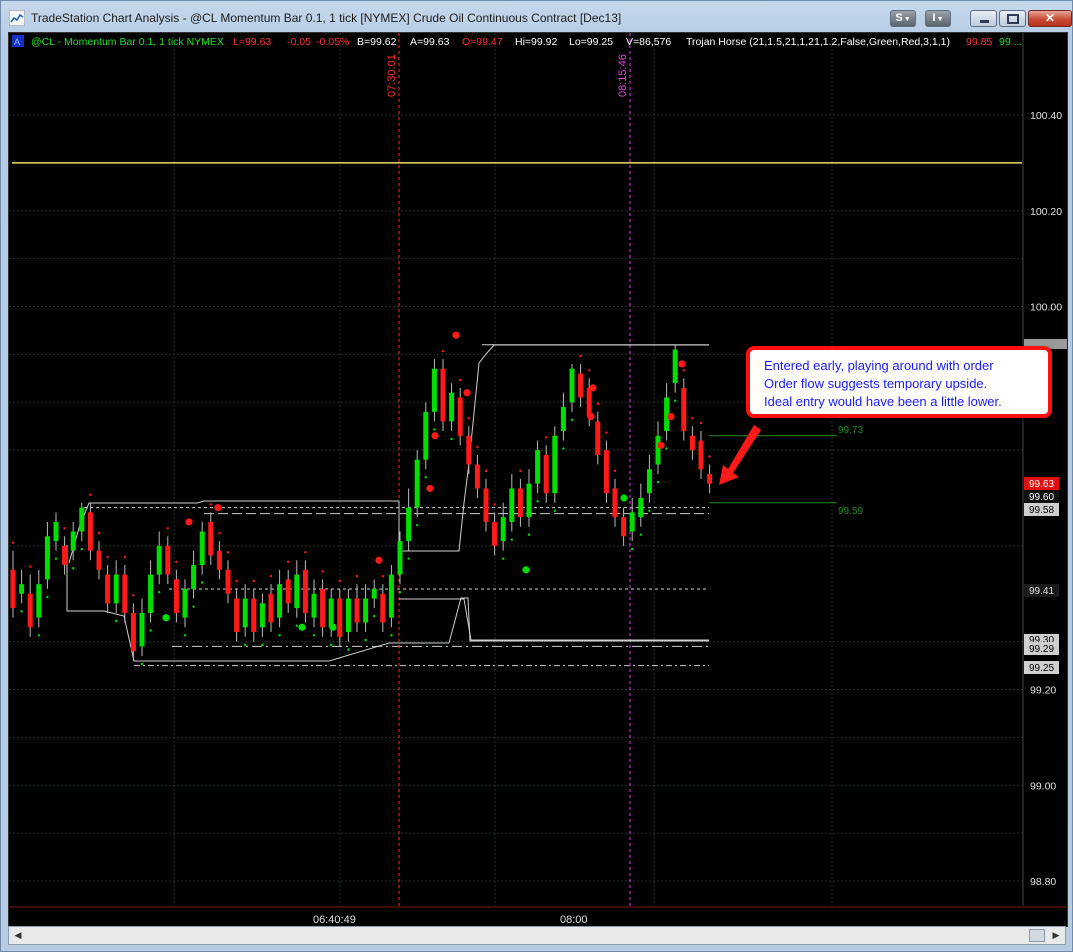 The height and width of the screenshot is (952, 1073). I want to click on vertical-marker-label-2: 08:15:46, so click(623, 75).